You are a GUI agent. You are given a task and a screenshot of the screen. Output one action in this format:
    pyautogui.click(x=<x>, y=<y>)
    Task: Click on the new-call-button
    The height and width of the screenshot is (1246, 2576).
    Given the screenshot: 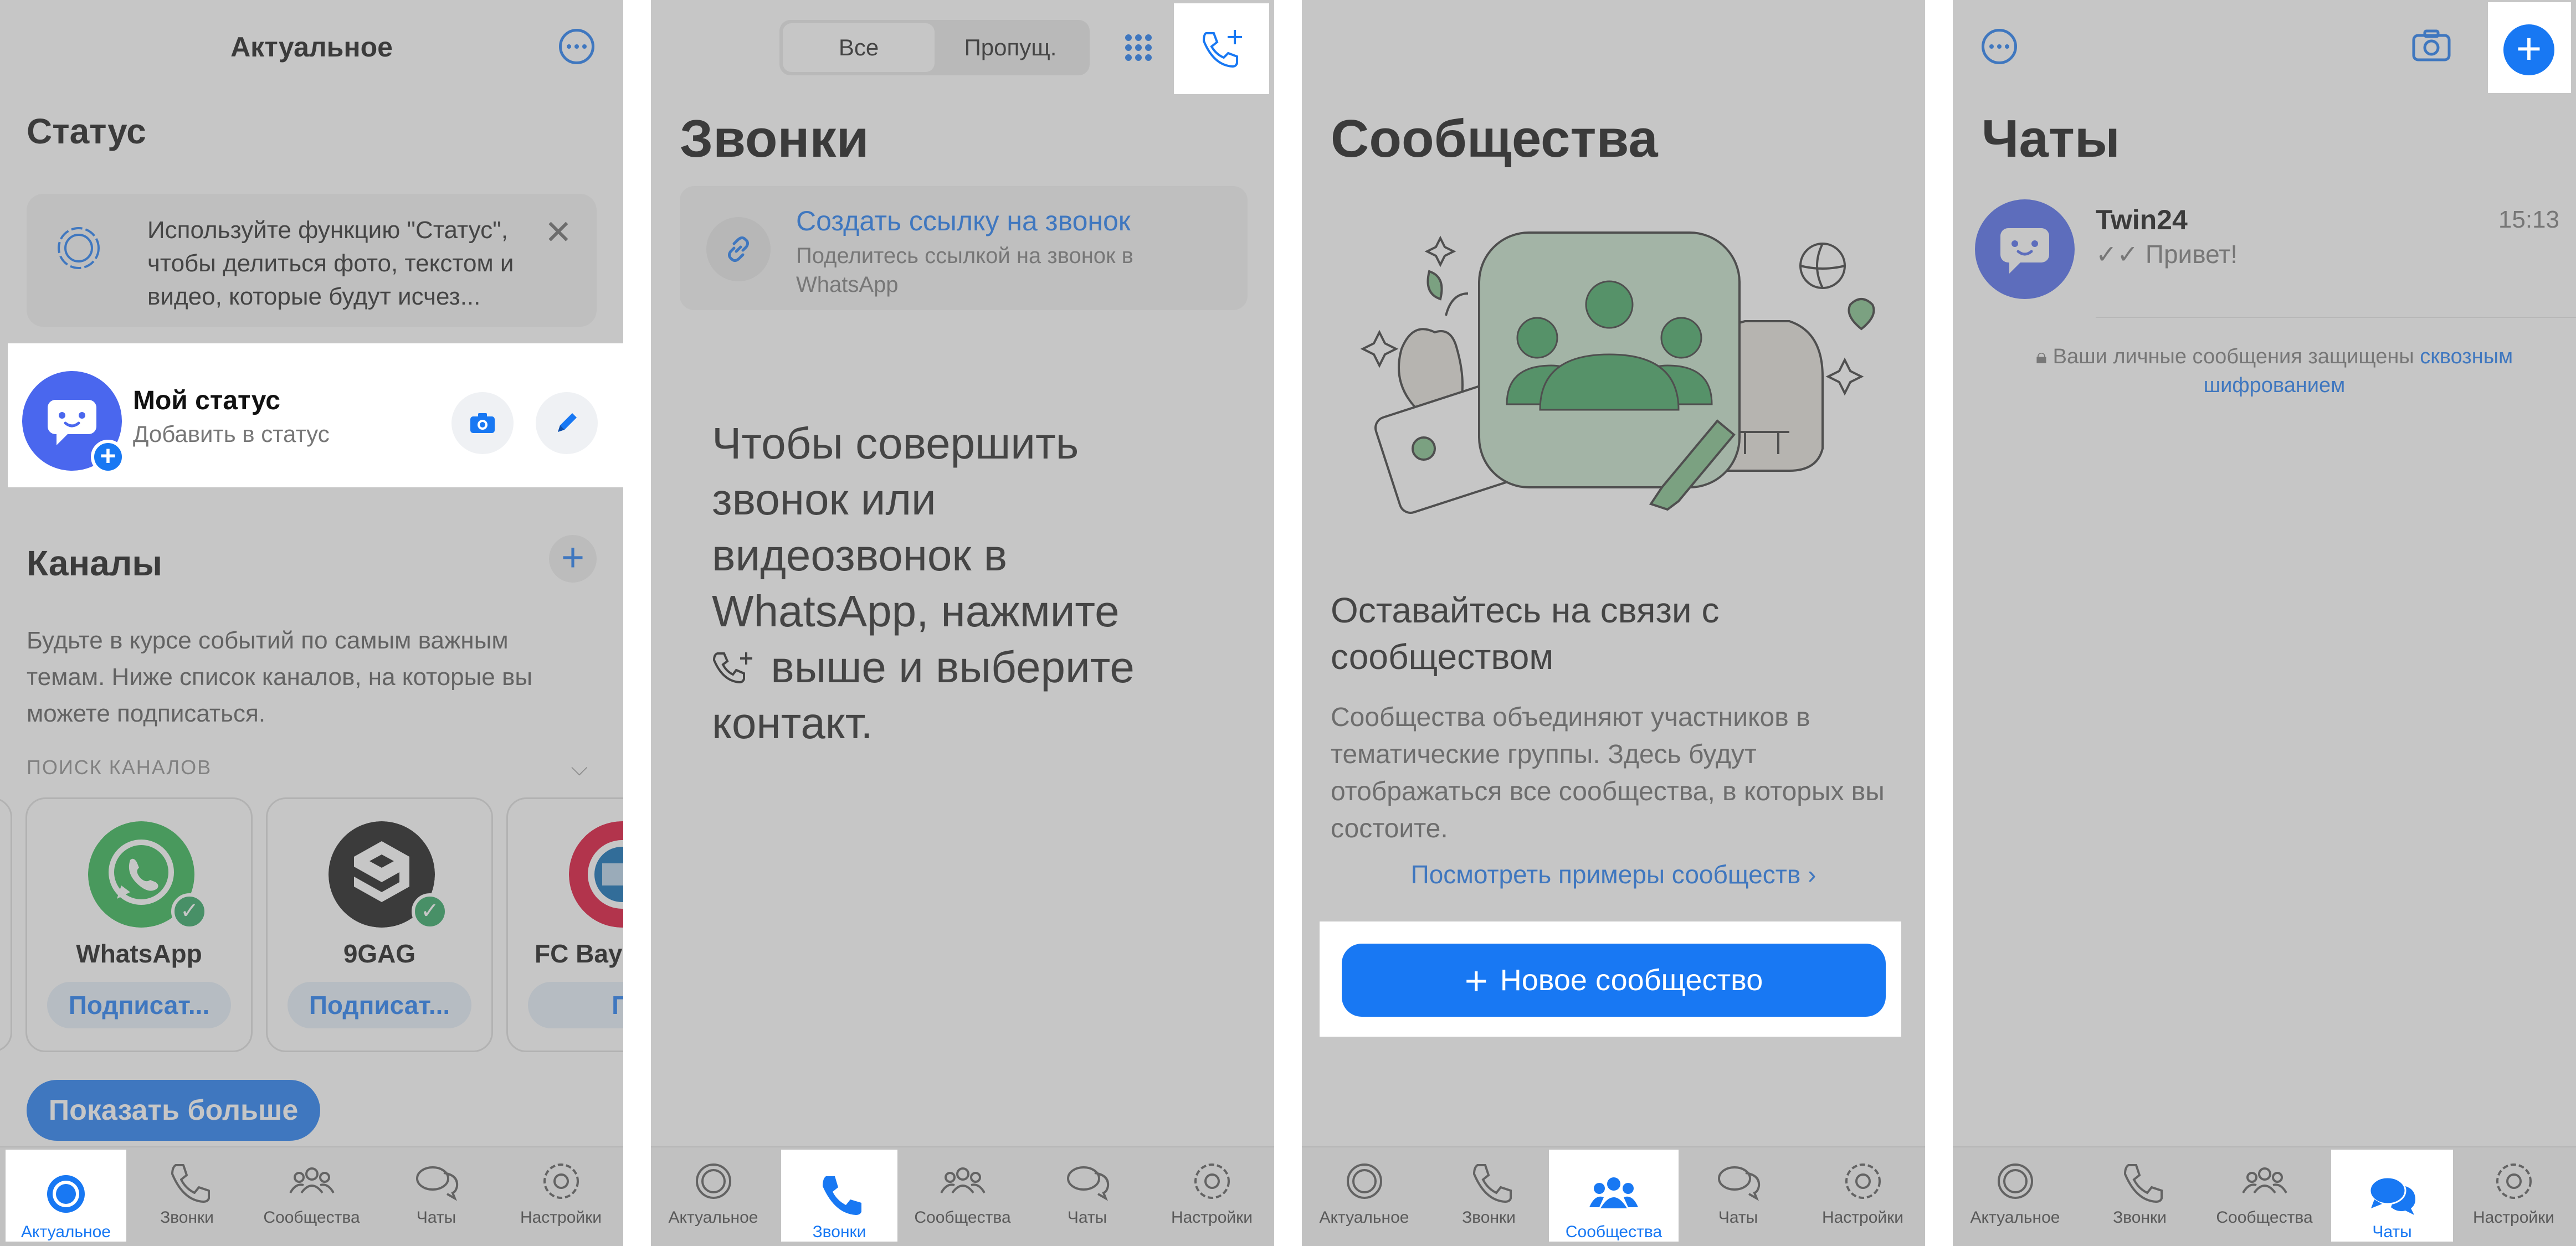 What is the action you would take?
    pyautogui.click(x=1221, y=48)
    